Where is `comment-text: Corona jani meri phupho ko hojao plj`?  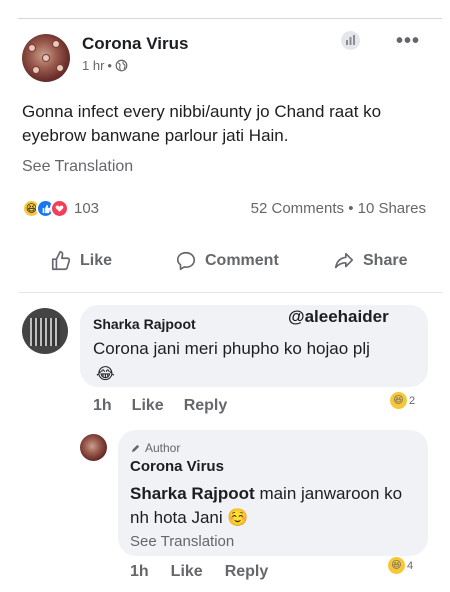
comment-text: Corona jani meri phupho ko hojao plj is located at coordinates (231, 348).